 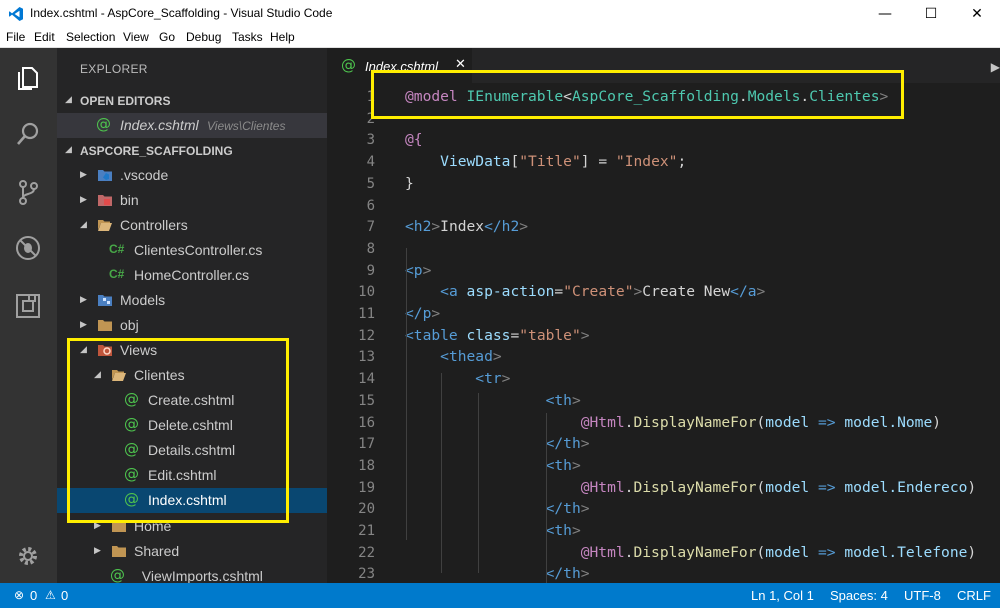 I want to click on line-number: 17, so click(x=366, y=444).